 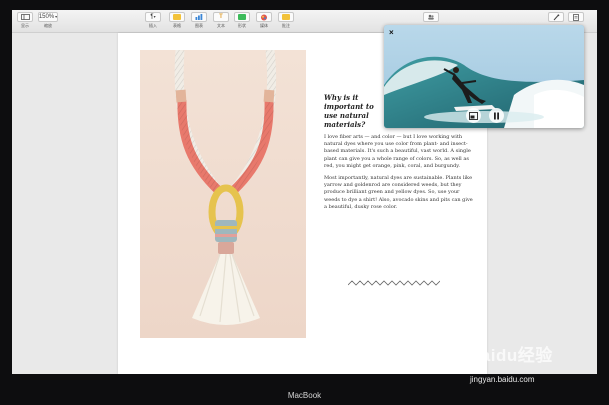 I want to click on zoom-value: 150%, so click(x=46, y=17).